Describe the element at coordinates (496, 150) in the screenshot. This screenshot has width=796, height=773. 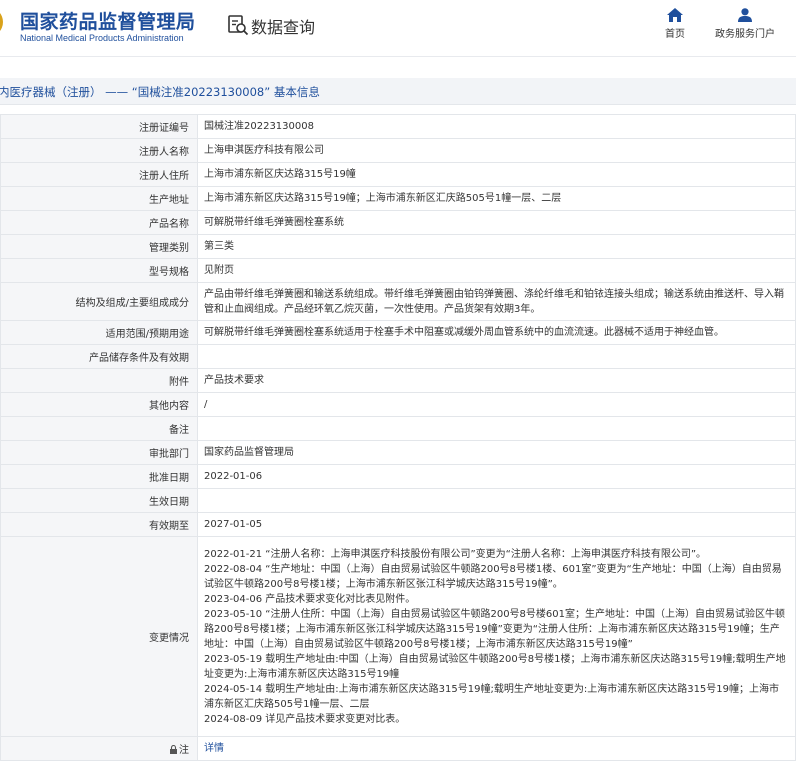
I see `field-value: 上海申淇医疗科技有限公司` at that location.